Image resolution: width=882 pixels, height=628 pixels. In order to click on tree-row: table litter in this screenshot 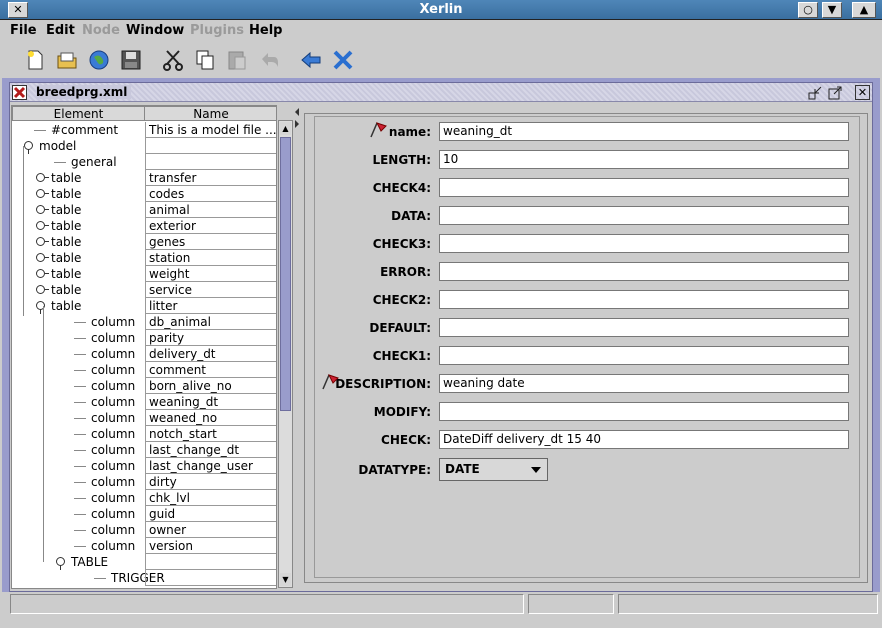, I will do `click(144, 306)`.